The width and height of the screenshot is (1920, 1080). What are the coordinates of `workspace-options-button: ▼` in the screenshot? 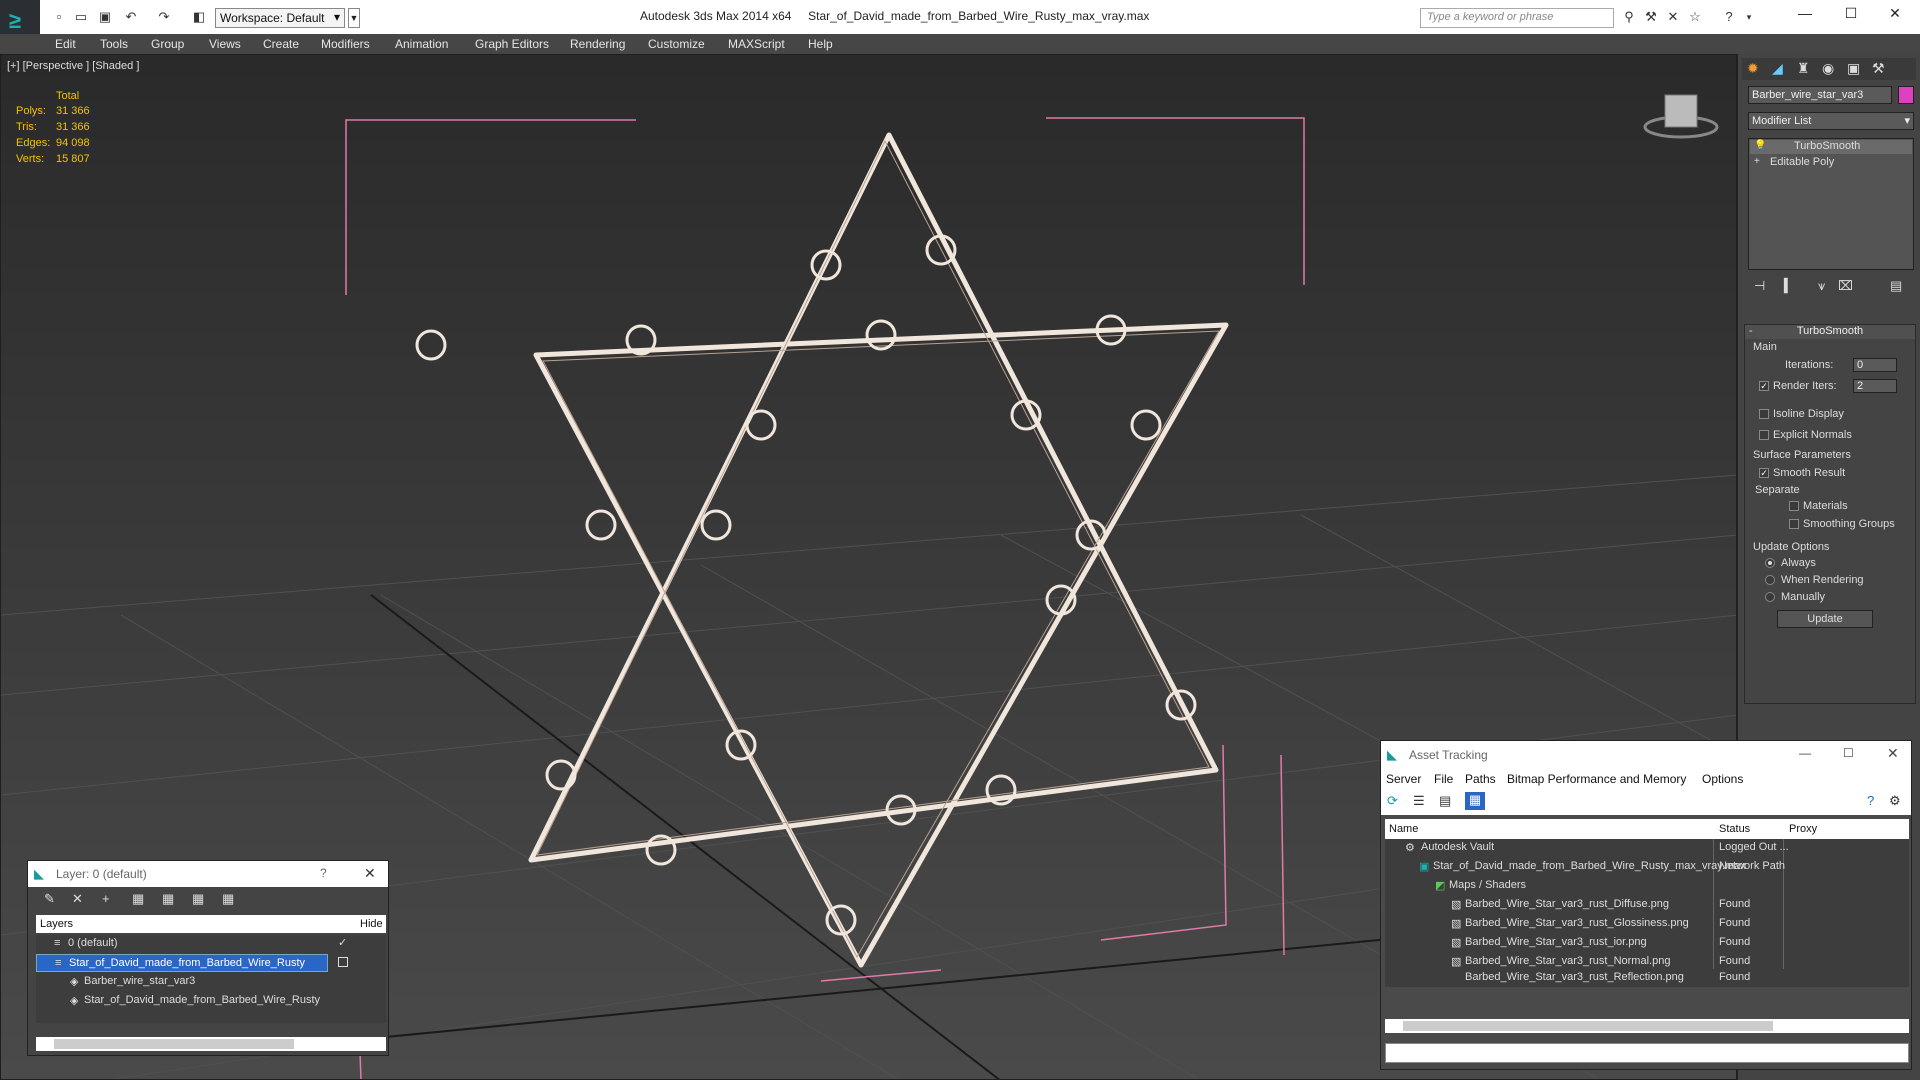 It's located at (354, 18).